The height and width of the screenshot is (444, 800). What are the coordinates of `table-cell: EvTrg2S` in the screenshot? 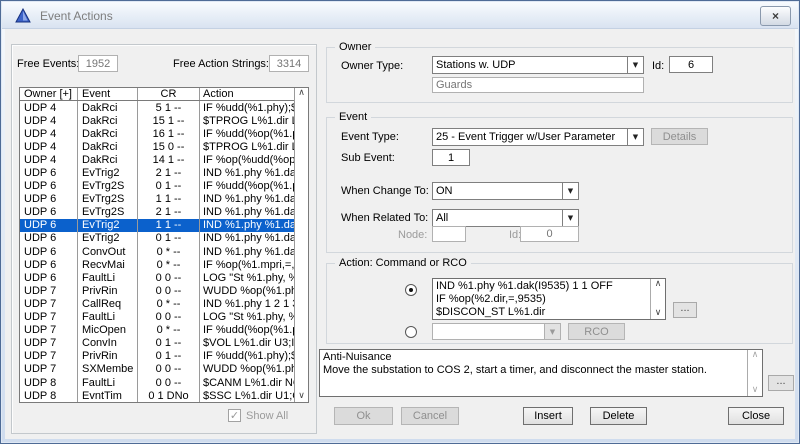 It's located at (108, 212).